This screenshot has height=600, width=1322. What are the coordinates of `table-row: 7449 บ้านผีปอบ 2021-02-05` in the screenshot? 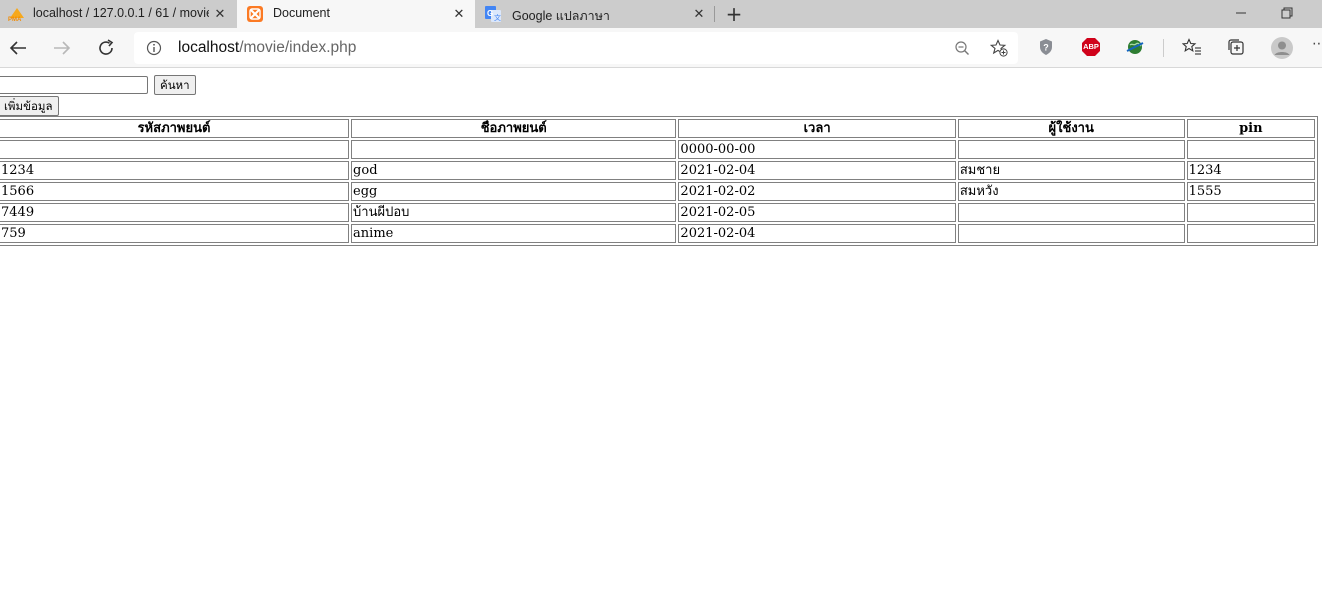 It's located at (657, 212).